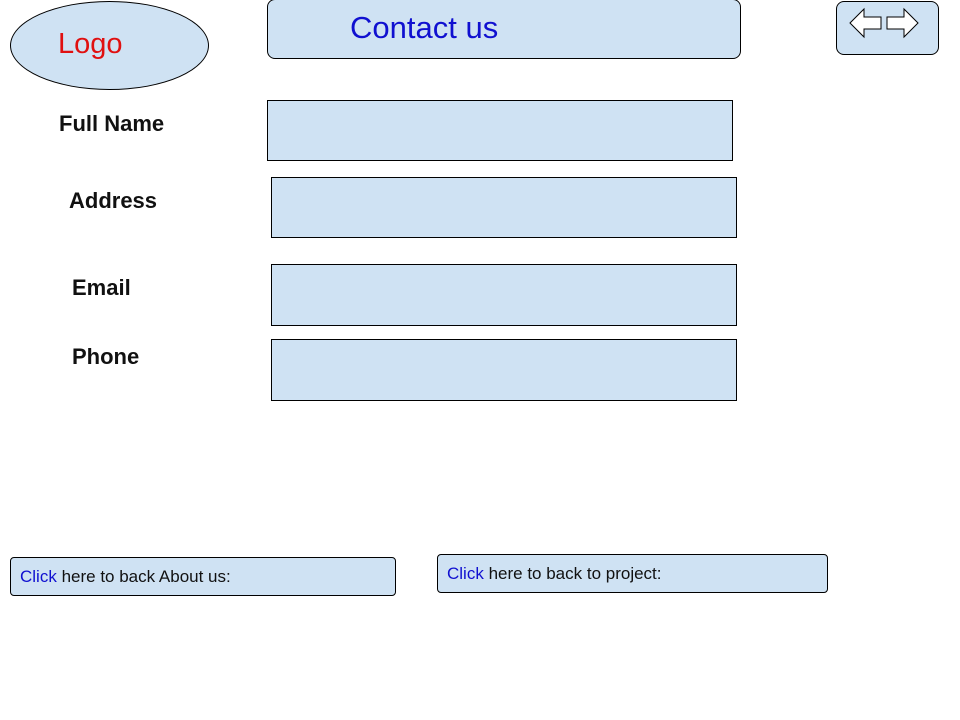 The width and height of the screenshot is (960, 720). I want to click on email-field, so click(504, 295).